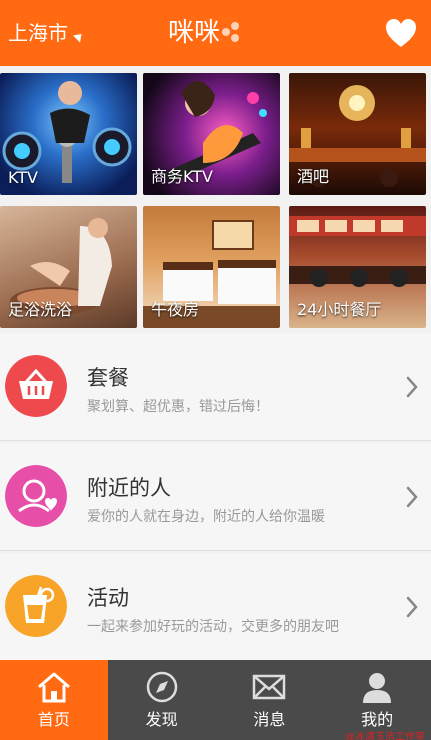 This screenshot has width=431, height=740. I want to click on category-label: 足浴洗浴, so click(40, 309).